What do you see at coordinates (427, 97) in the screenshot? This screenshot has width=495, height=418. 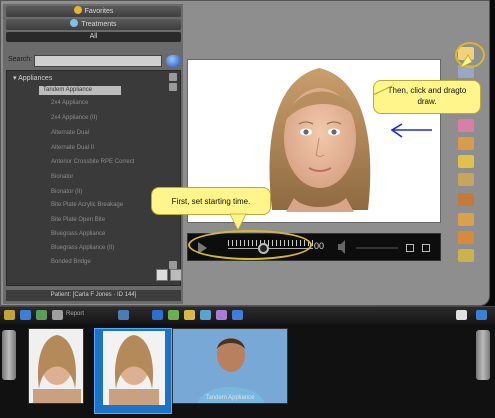 I see `tutorial-callout-draw: Then, click and dragto draw.` at bounding box center [427, 97].